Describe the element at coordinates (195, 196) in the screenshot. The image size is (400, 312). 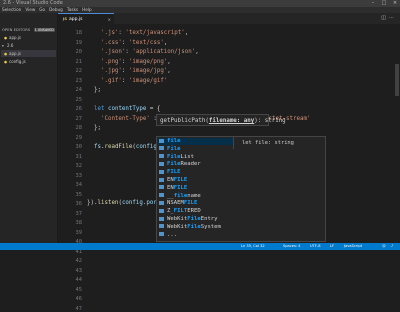
I see `suggestion-item: __filename` at that location.